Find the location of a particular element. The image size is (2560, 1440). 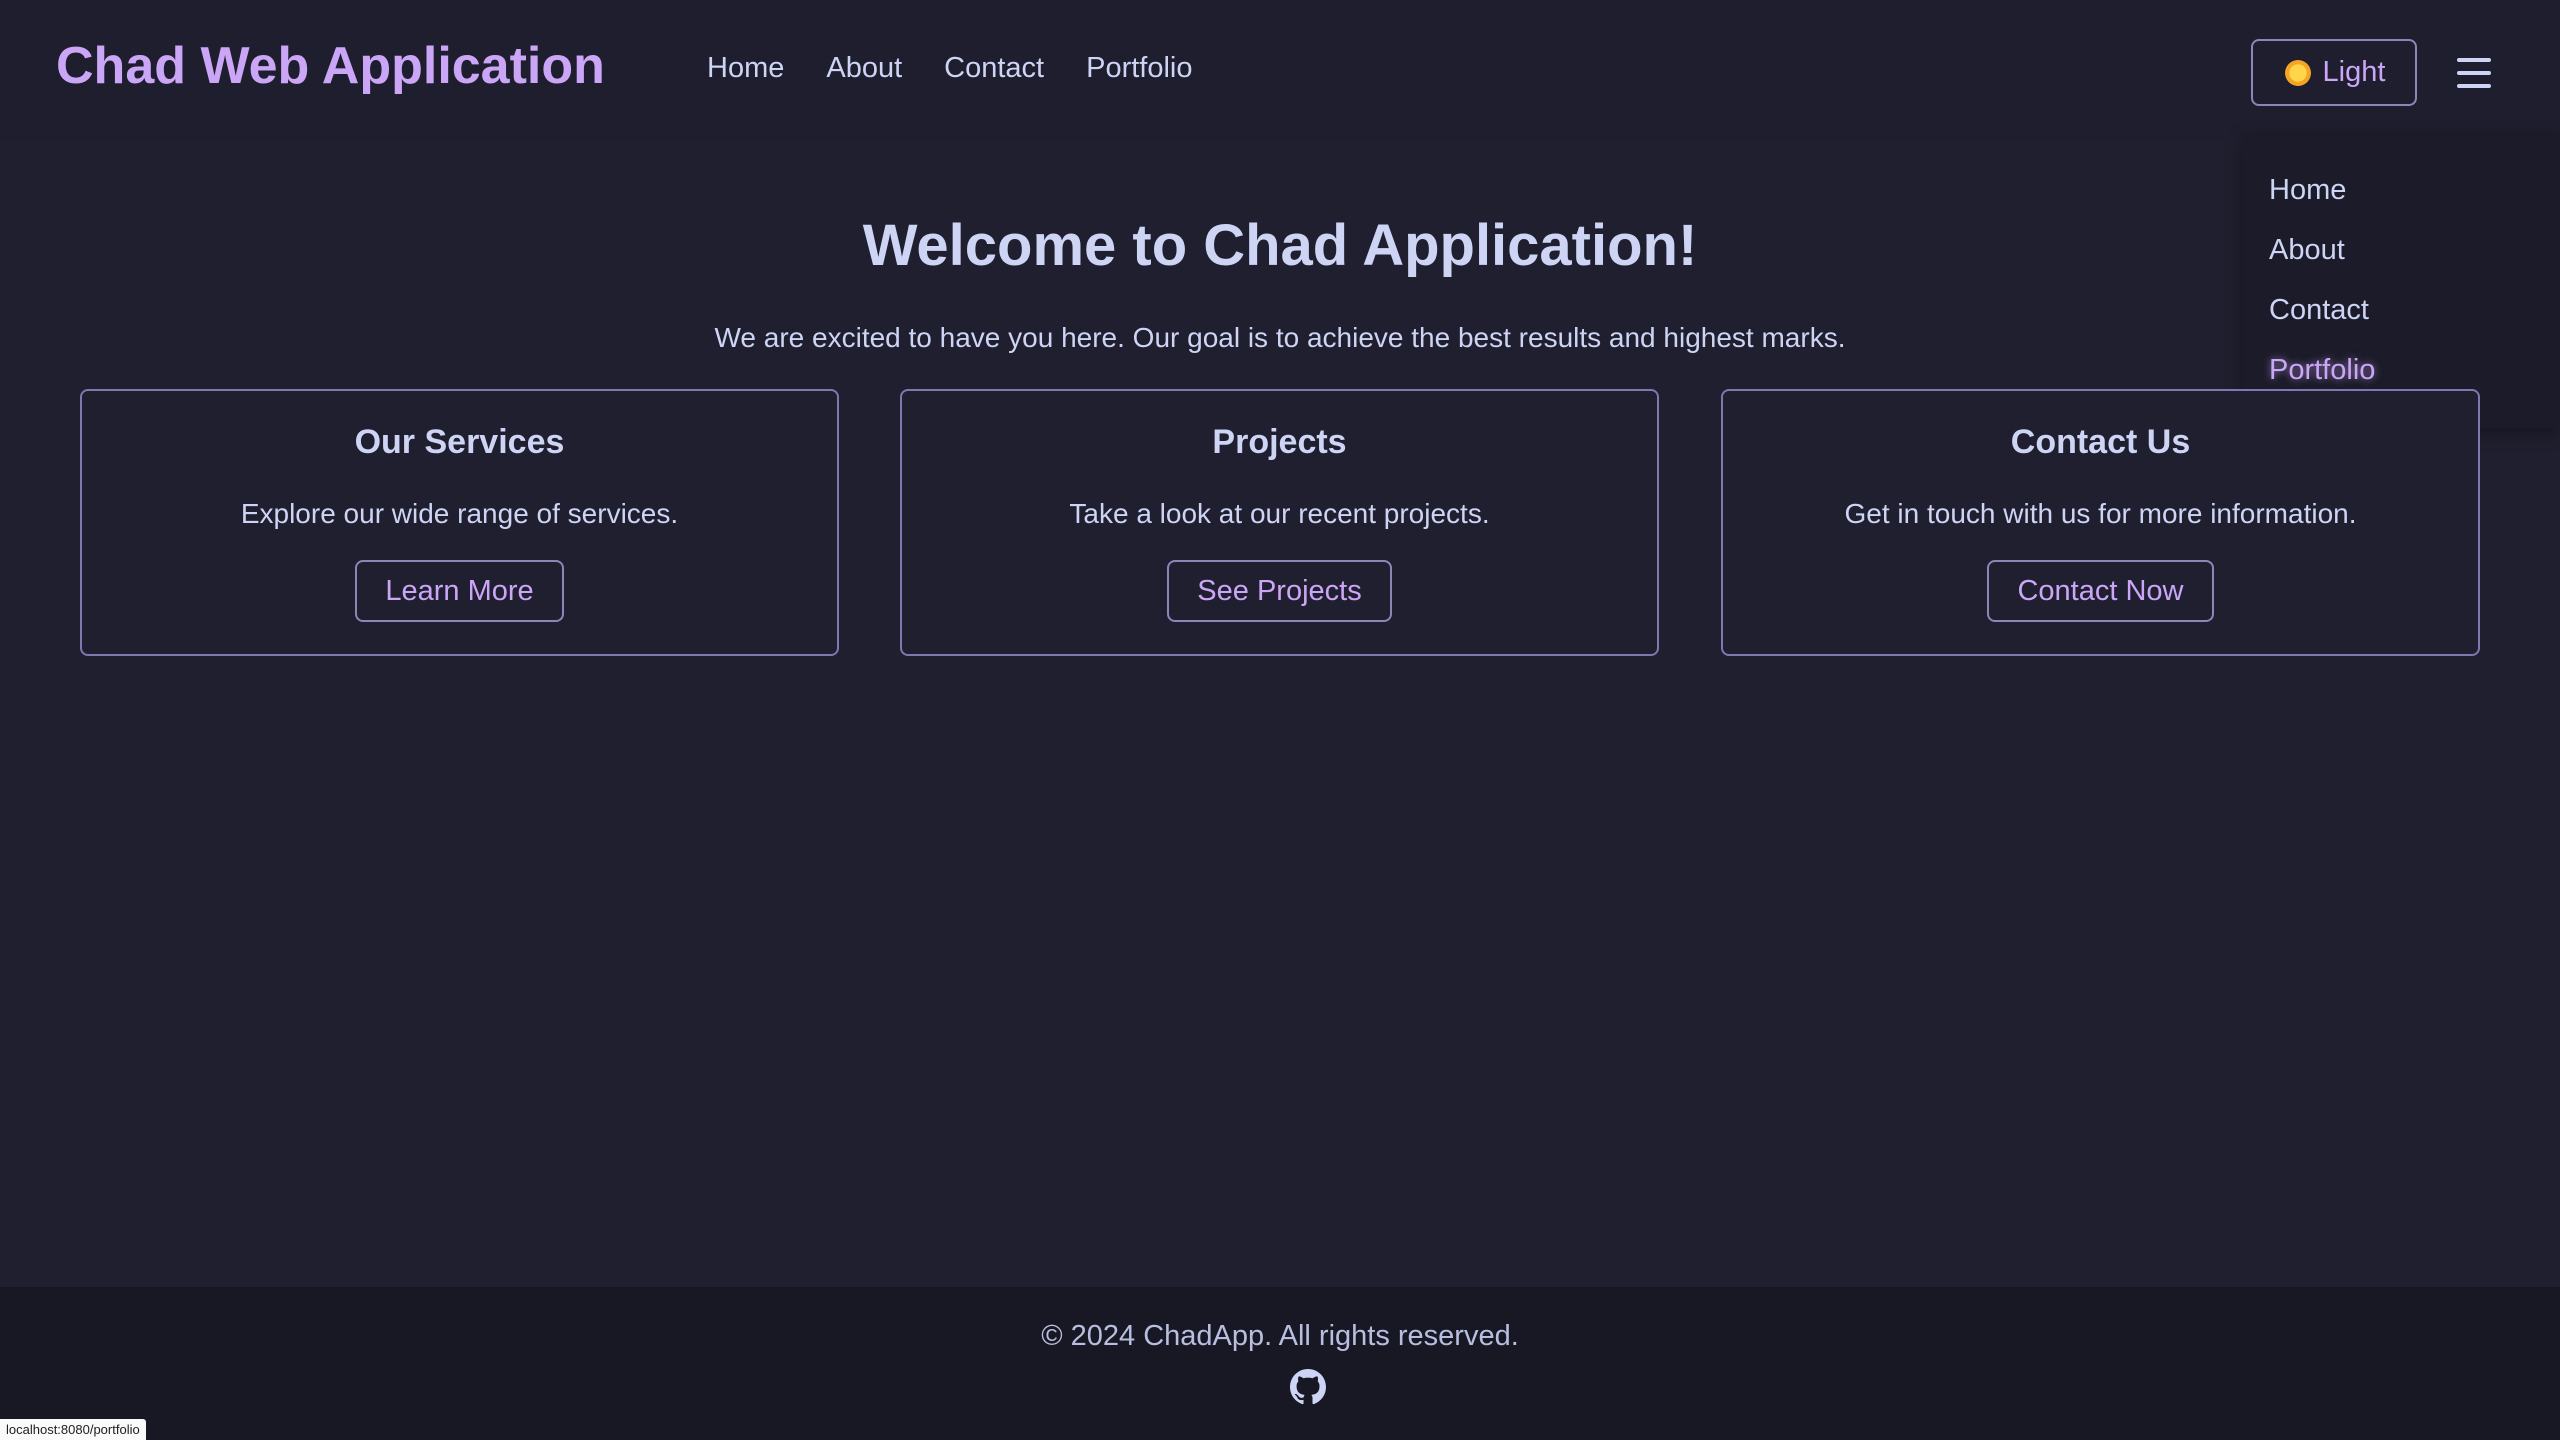

card-text: Take a look at our recent projects. is located at coordinates (1279, 513).